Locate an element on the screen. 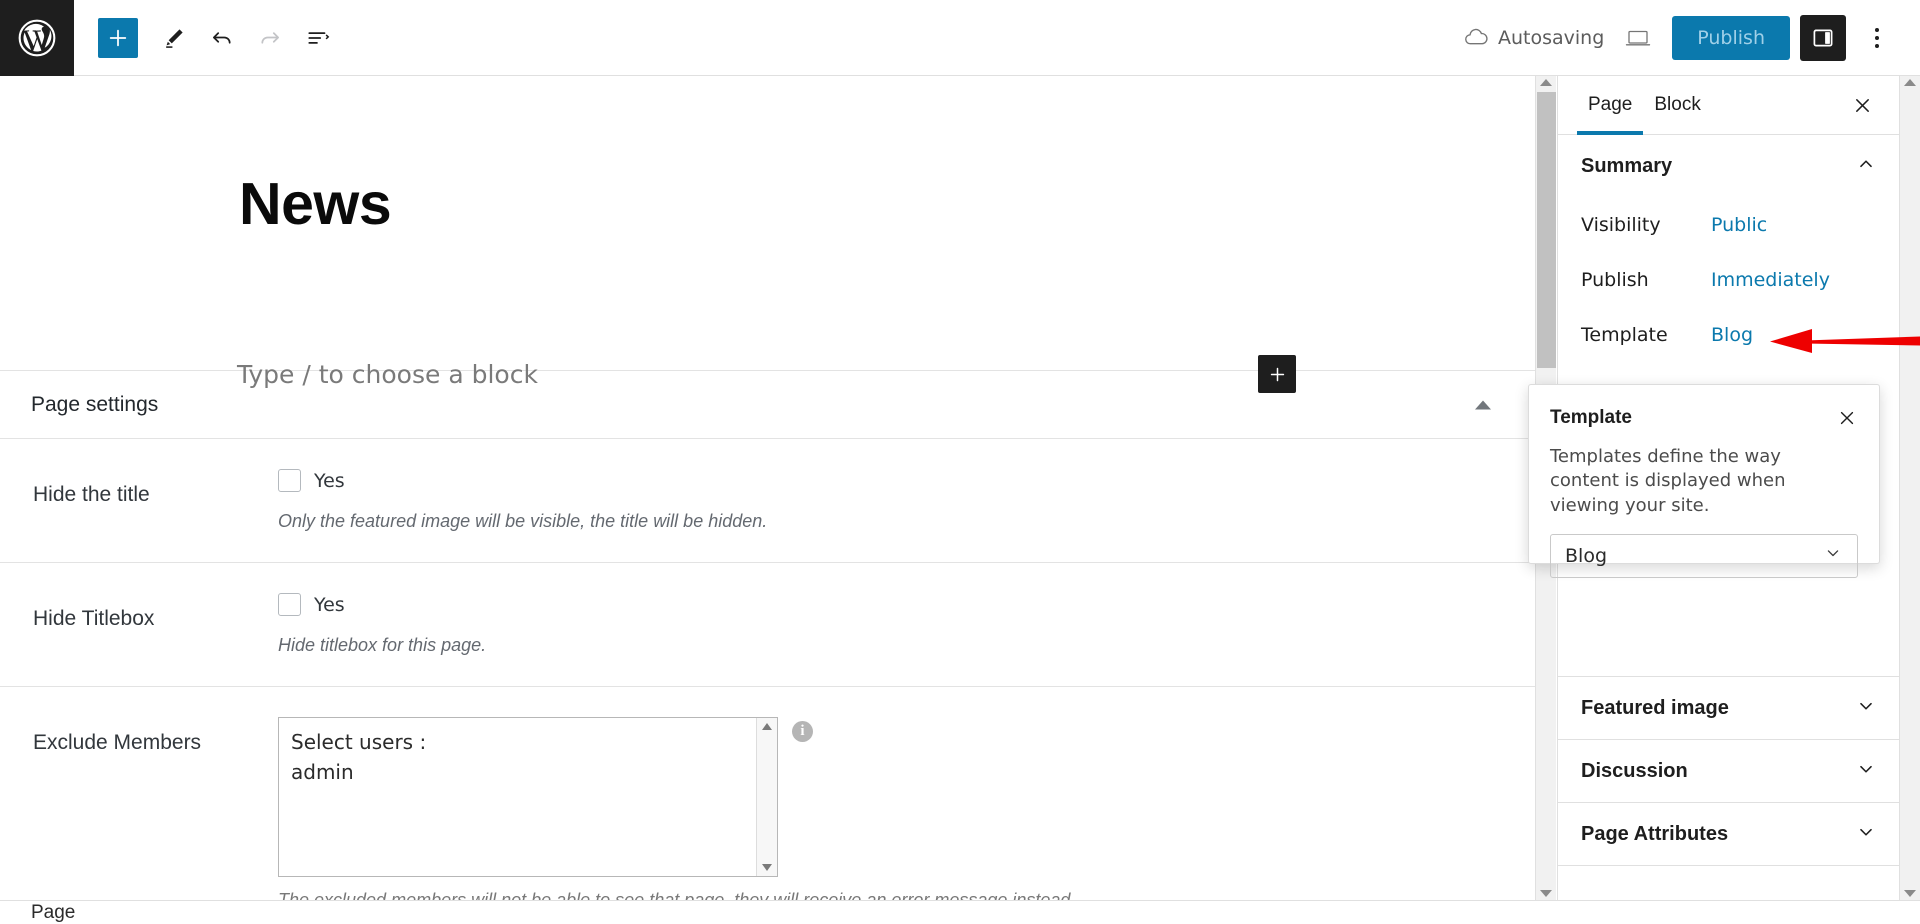  template-value-button: Blog is located at coordinates (1793, 335).